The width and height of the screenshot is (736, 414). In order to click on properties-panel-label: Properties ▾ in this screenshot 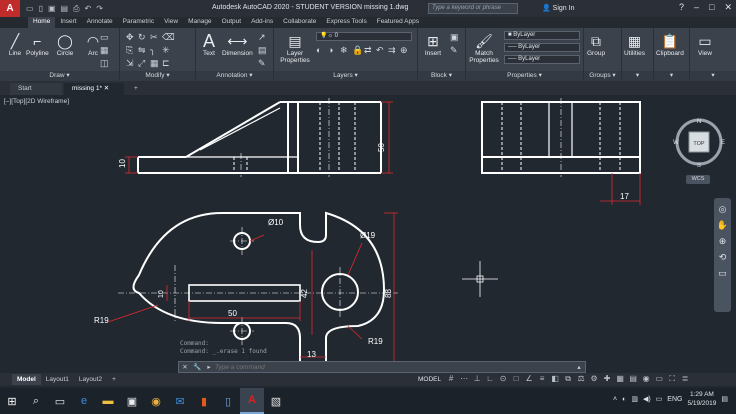, I will do `click(524, 76)`.